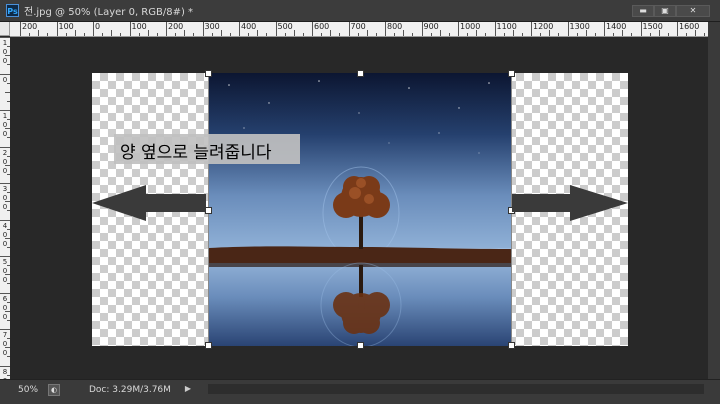  What do you see at coordinates (358, 26) in the screenshot?
I see `ruler-h-label: 700` at bounding box center [358, 26].